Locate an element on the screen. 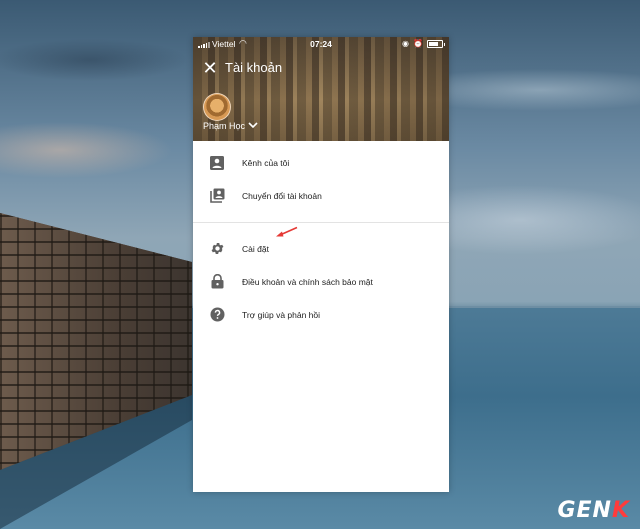 The image size is (640, 529). alarm-icon: ⏰ is located at coordinates (418, 43).